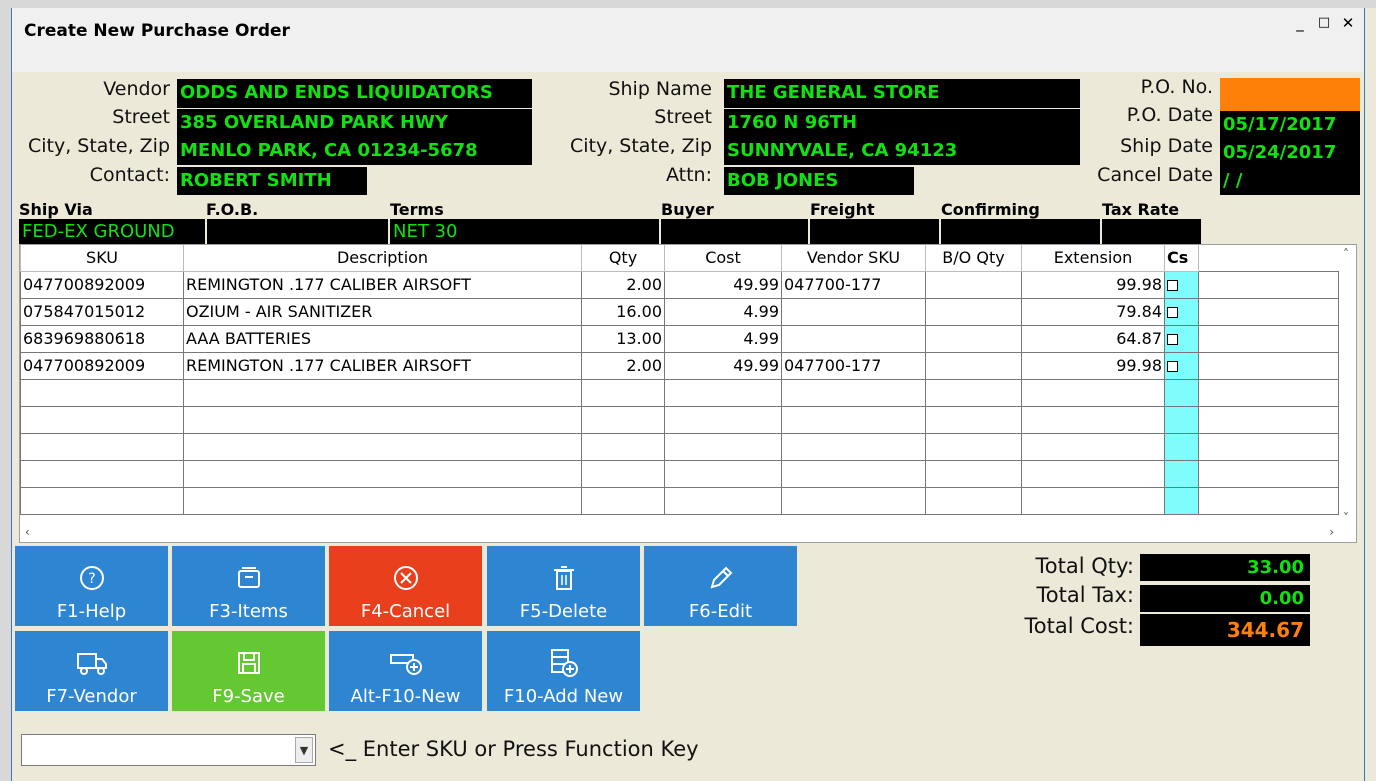  I want to click on ship-city-field: SUNNYVALE, CA 94123, so click(902, 151).